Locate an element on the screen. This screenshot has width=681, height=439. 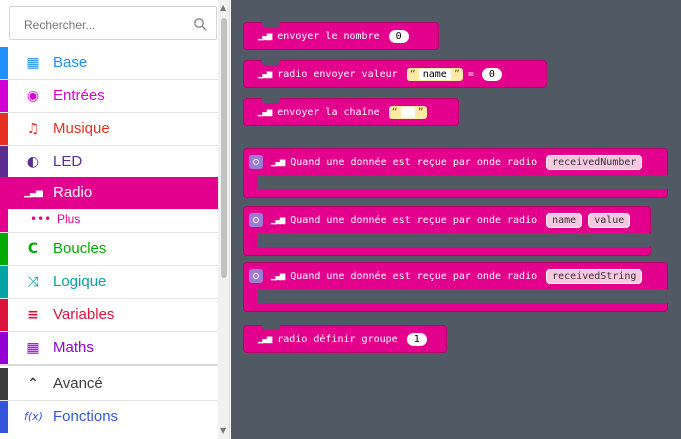
category-led: ◐ LED is located at coordinates (109, 162).